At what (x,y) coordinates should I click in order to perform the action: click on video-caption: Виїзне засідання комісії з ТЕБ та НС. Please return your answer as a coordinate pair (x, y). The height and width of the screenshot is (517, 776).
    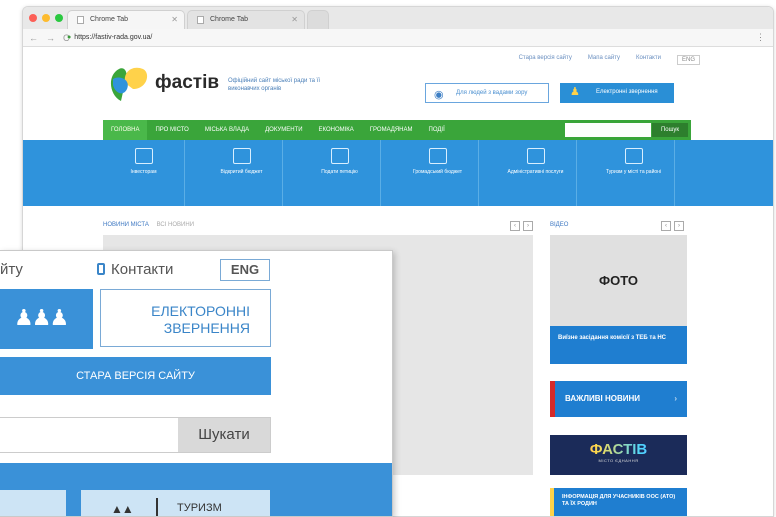
    Looking at the image, I should click on (618, 345).